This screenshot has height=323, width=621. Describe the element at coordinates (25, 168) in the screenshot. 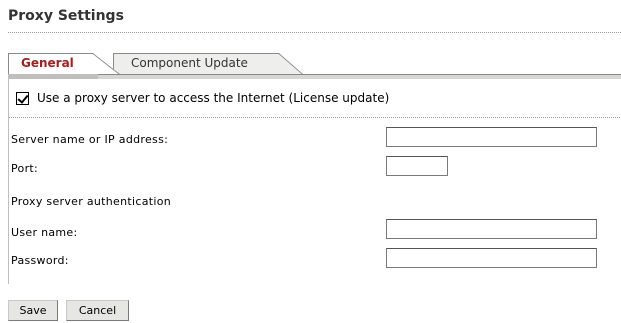

I see `port-label: Port:` at that location.